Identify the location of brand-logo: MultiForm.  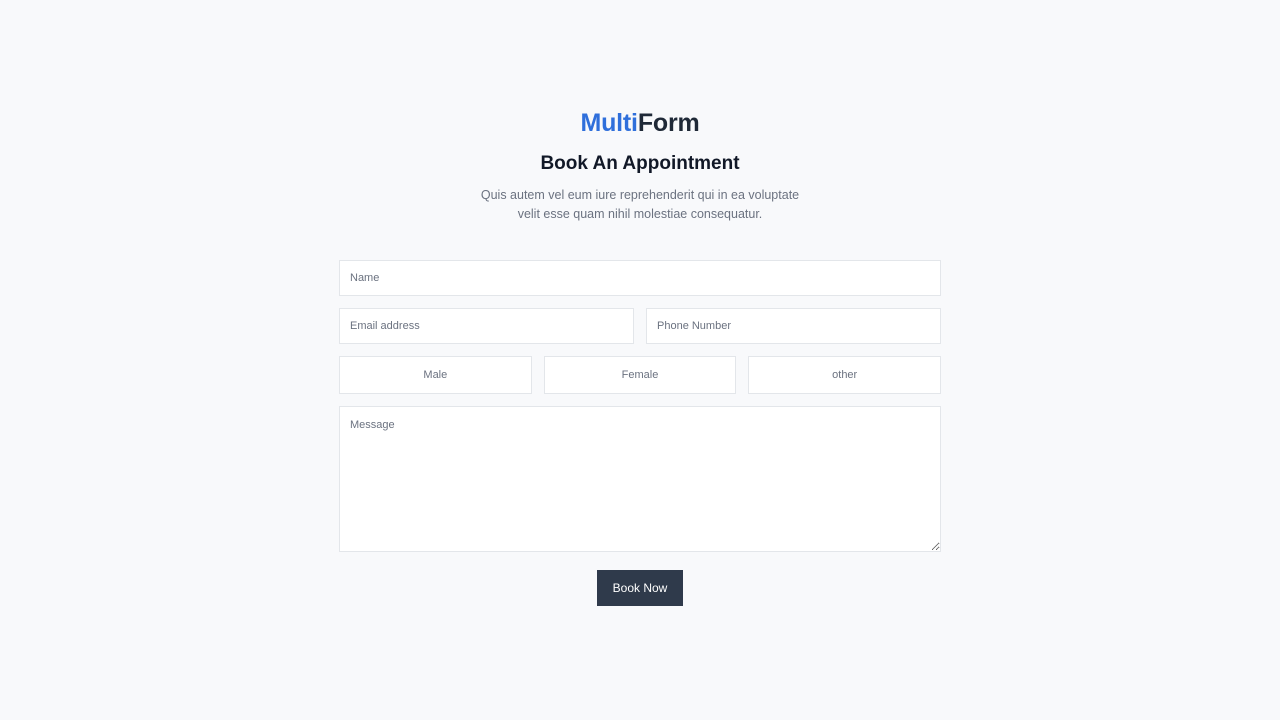
(640, 123).